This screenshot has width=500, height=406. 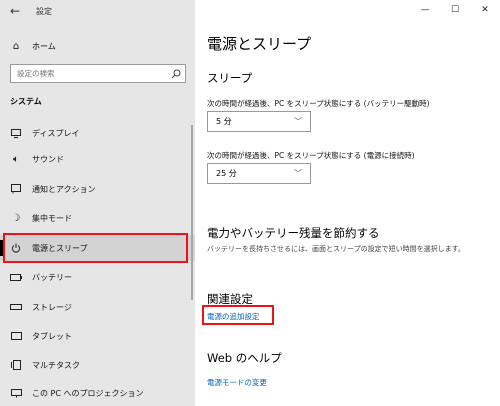 What do you see at coordinates (336, 249) in the screenshot?
I see `save-power-description: バッテリーを長持ちさせるには、画面とスリープの設定で短い時間を選択します。` at bounding box center [336, 249].